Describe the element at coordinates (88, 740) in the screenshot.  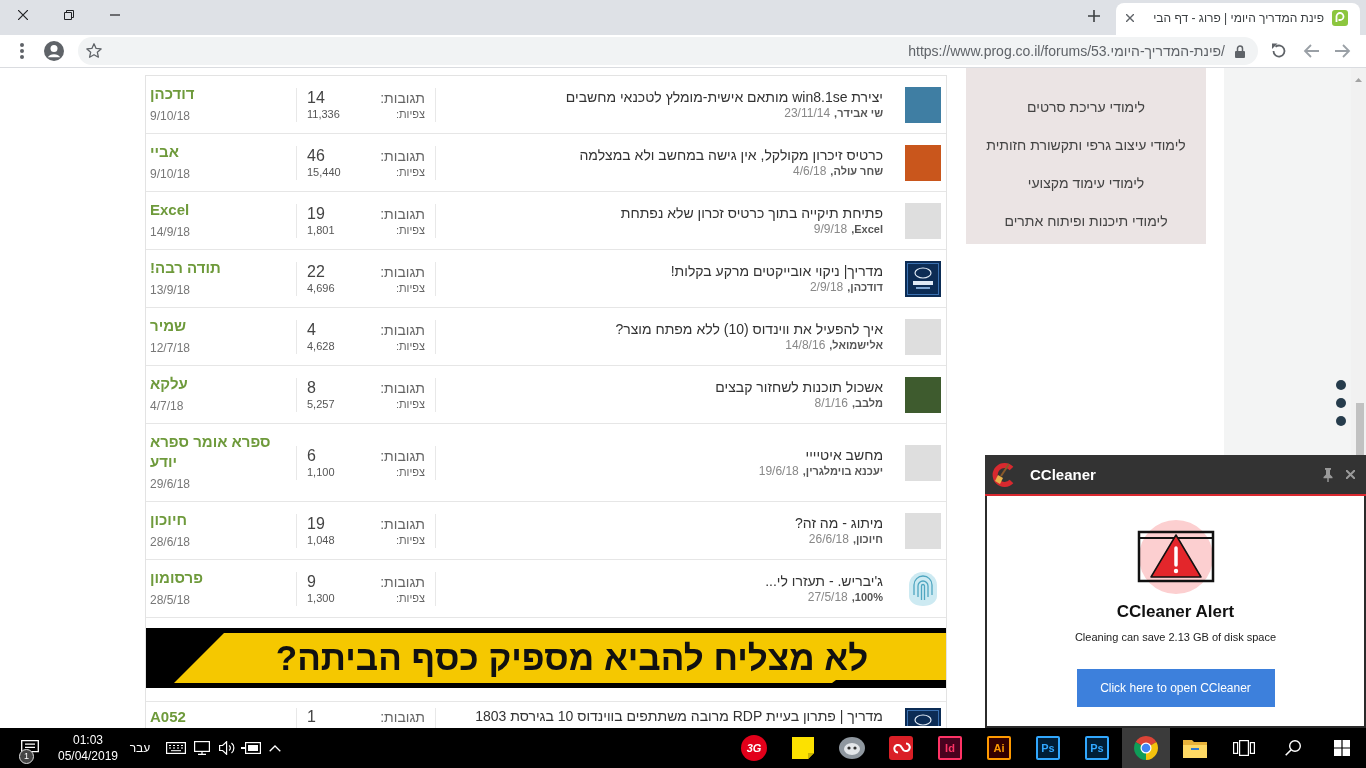
I see `taskbar-time: 01:03` at that location.